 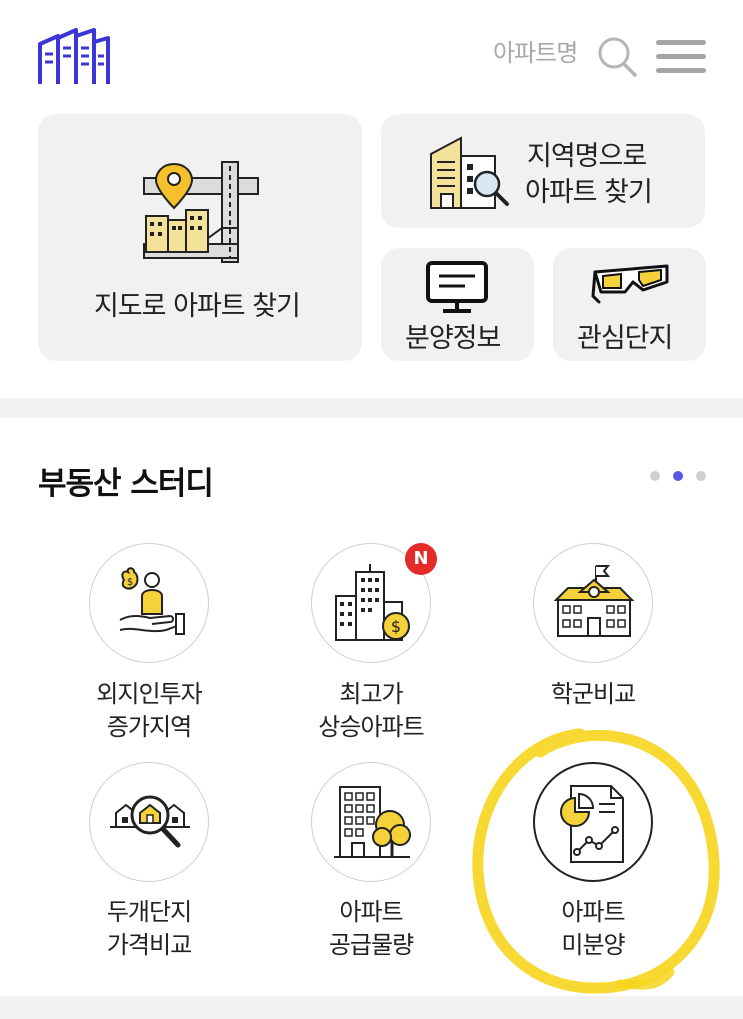 I want to click on study-item-label-line2: 가격비교, so click(x=149, y=945).